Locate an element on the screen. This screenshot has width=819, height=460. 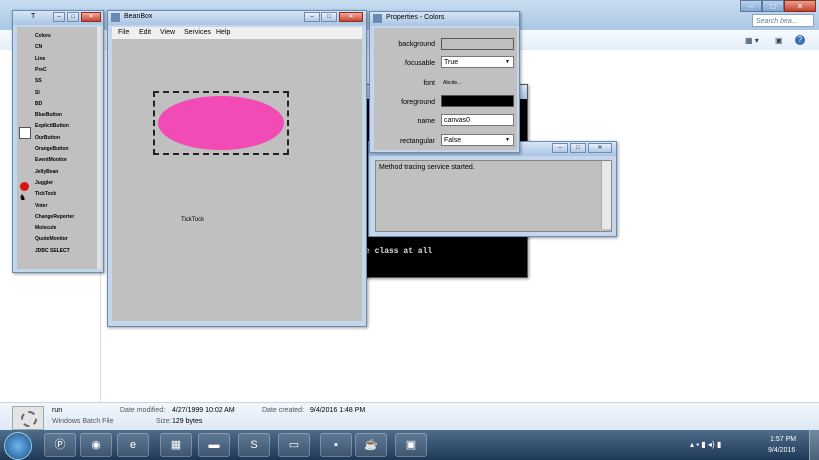
properties-title: Properties - Colors is located at coordinates (415, 17).